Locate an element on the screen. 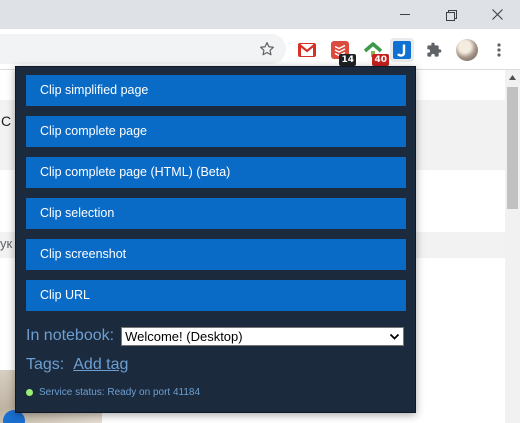 The image size is (520, 423). close-window-button is located at coordinates (497, 14).